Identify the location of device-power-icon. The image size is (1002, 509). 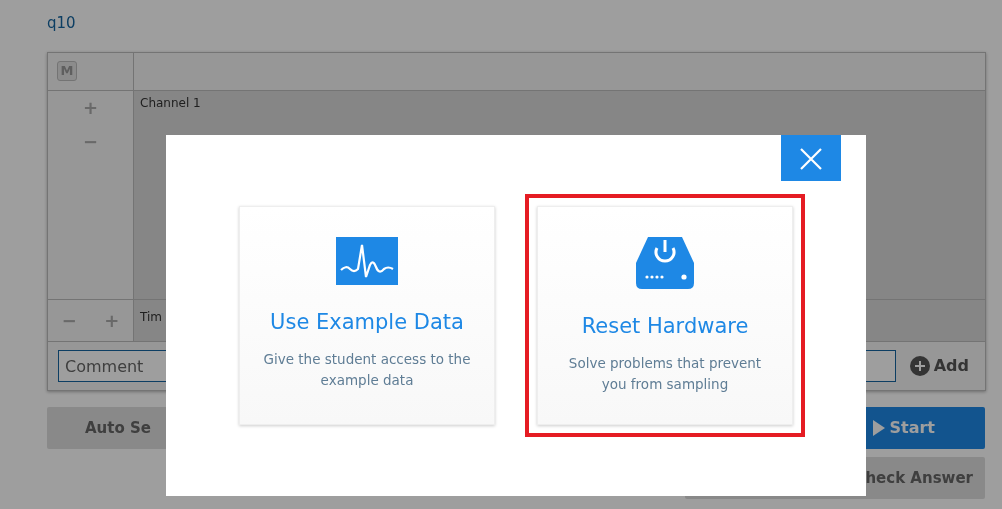
(665, 263).